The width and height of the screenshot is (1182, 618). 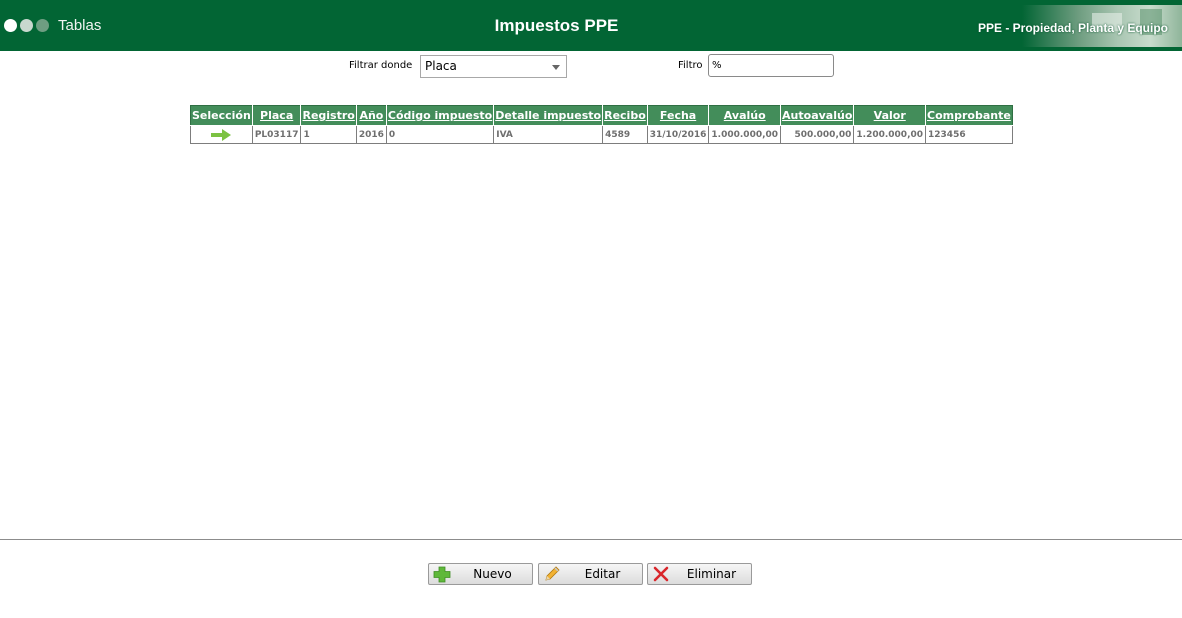 What do you see at coordinates (678, 134) in the screenshot?
I see `cell-fecha: 31/10/2016` at bounding box center [678, 134].